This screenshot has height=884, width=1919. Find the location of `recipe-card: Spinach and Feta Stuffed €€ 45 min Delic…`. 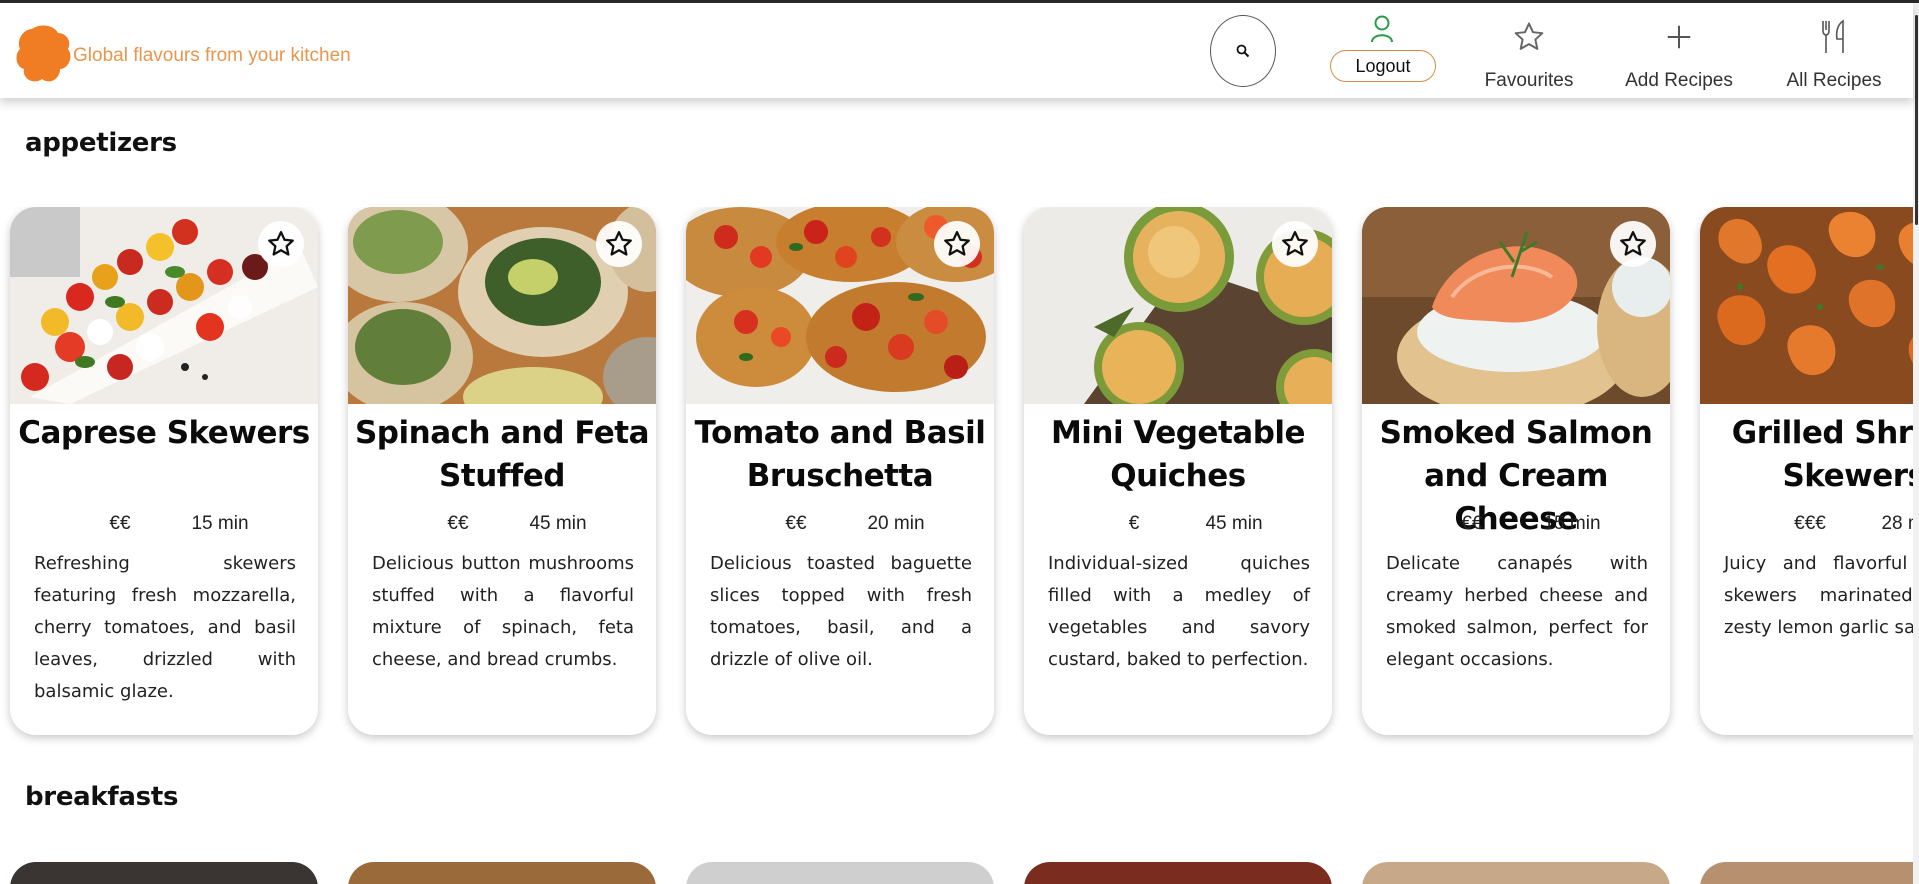

recipe-card: Spinach and Feta Stuffed €€ 45 min Delic… is located at coordinates (502, 471).